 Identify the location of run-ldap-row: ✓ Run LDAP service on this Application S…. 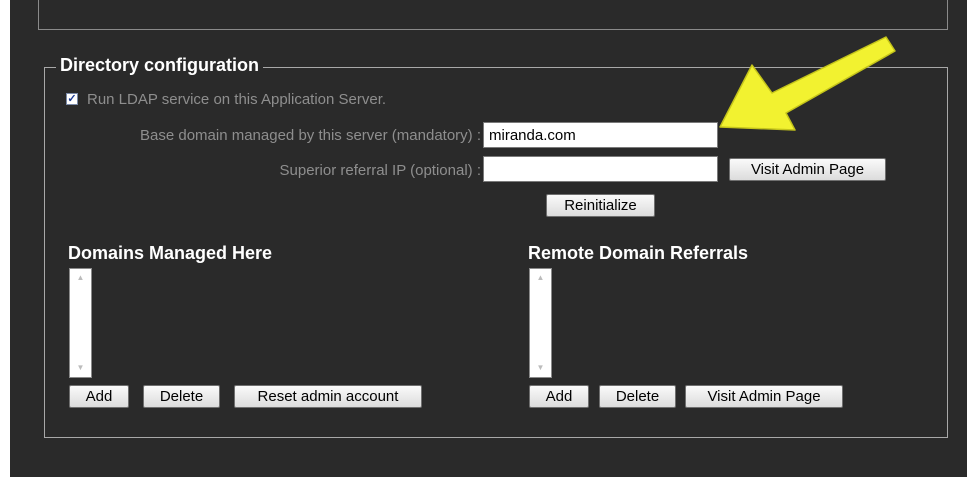
(226, 99).